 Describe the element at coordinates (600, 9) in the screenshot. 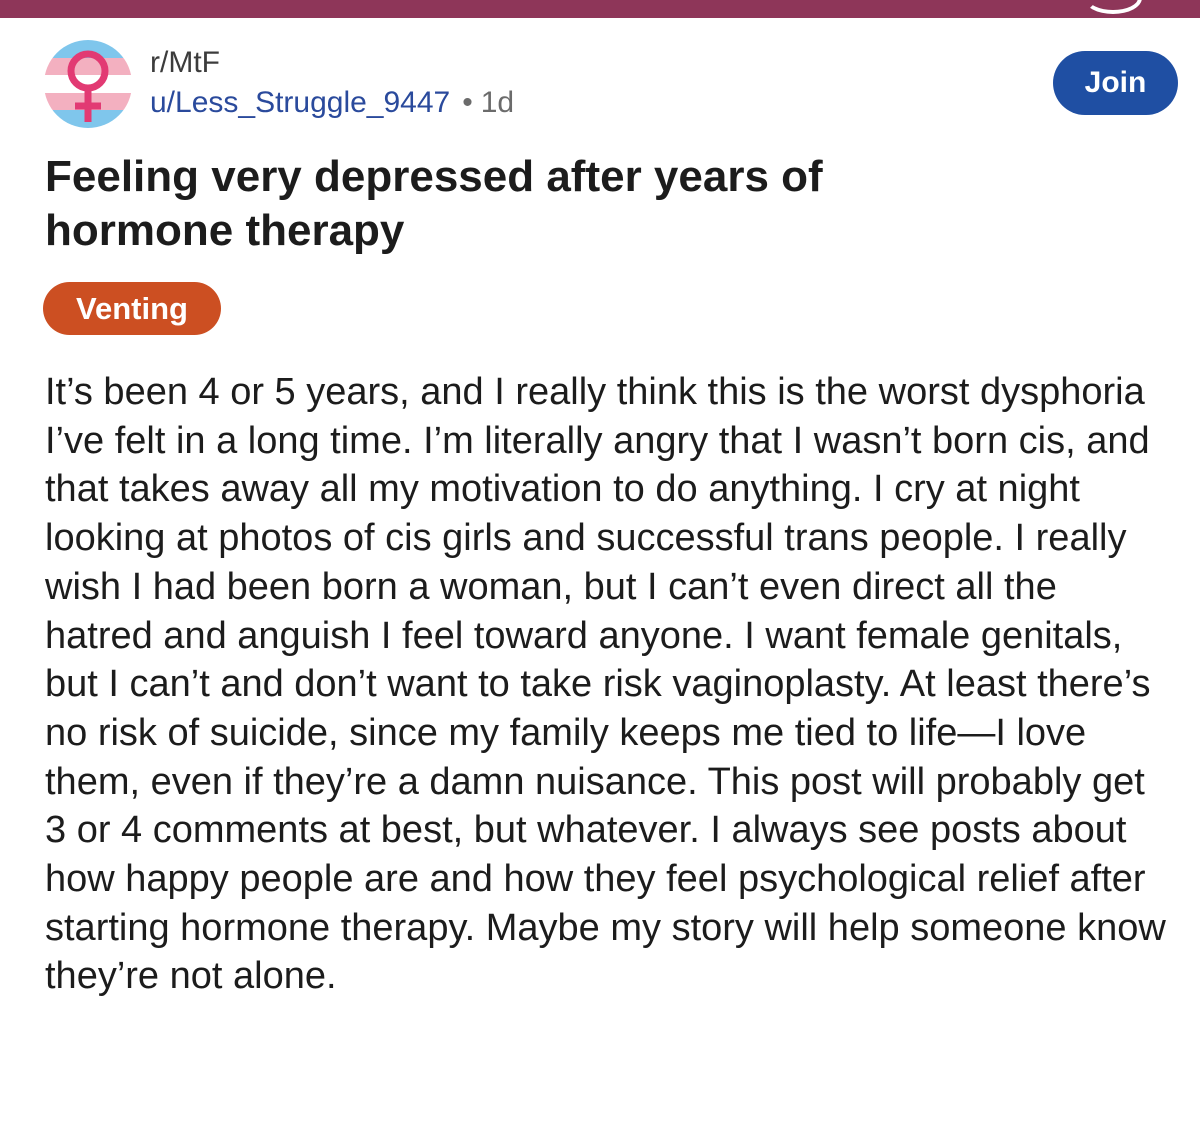

I see `top-bar` at that location.